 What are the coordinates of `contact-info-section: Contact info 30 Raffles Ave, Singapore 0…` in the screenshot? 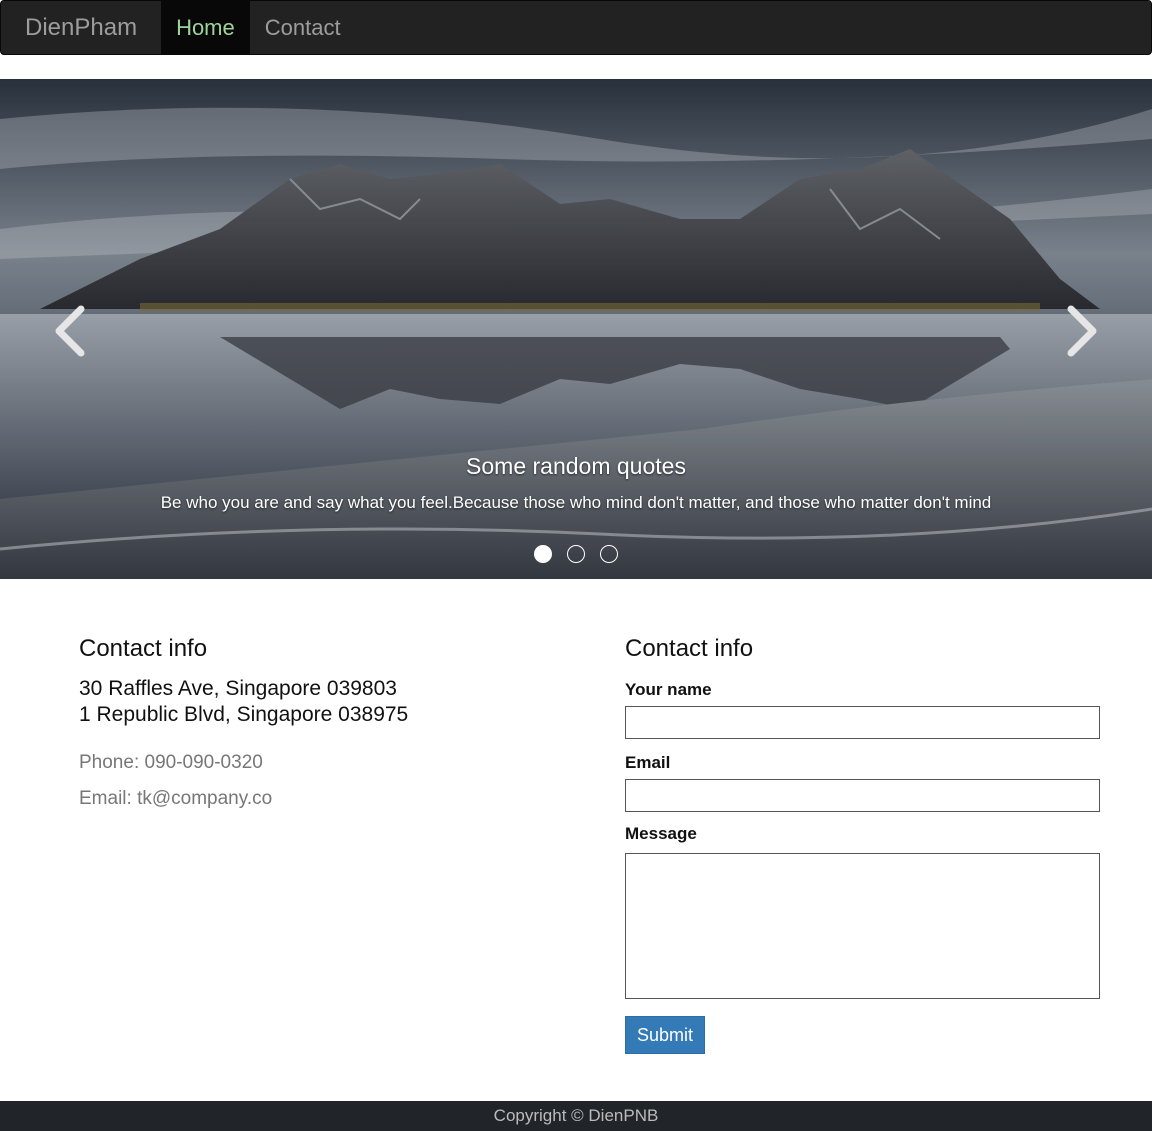 It's located at (329, 722).